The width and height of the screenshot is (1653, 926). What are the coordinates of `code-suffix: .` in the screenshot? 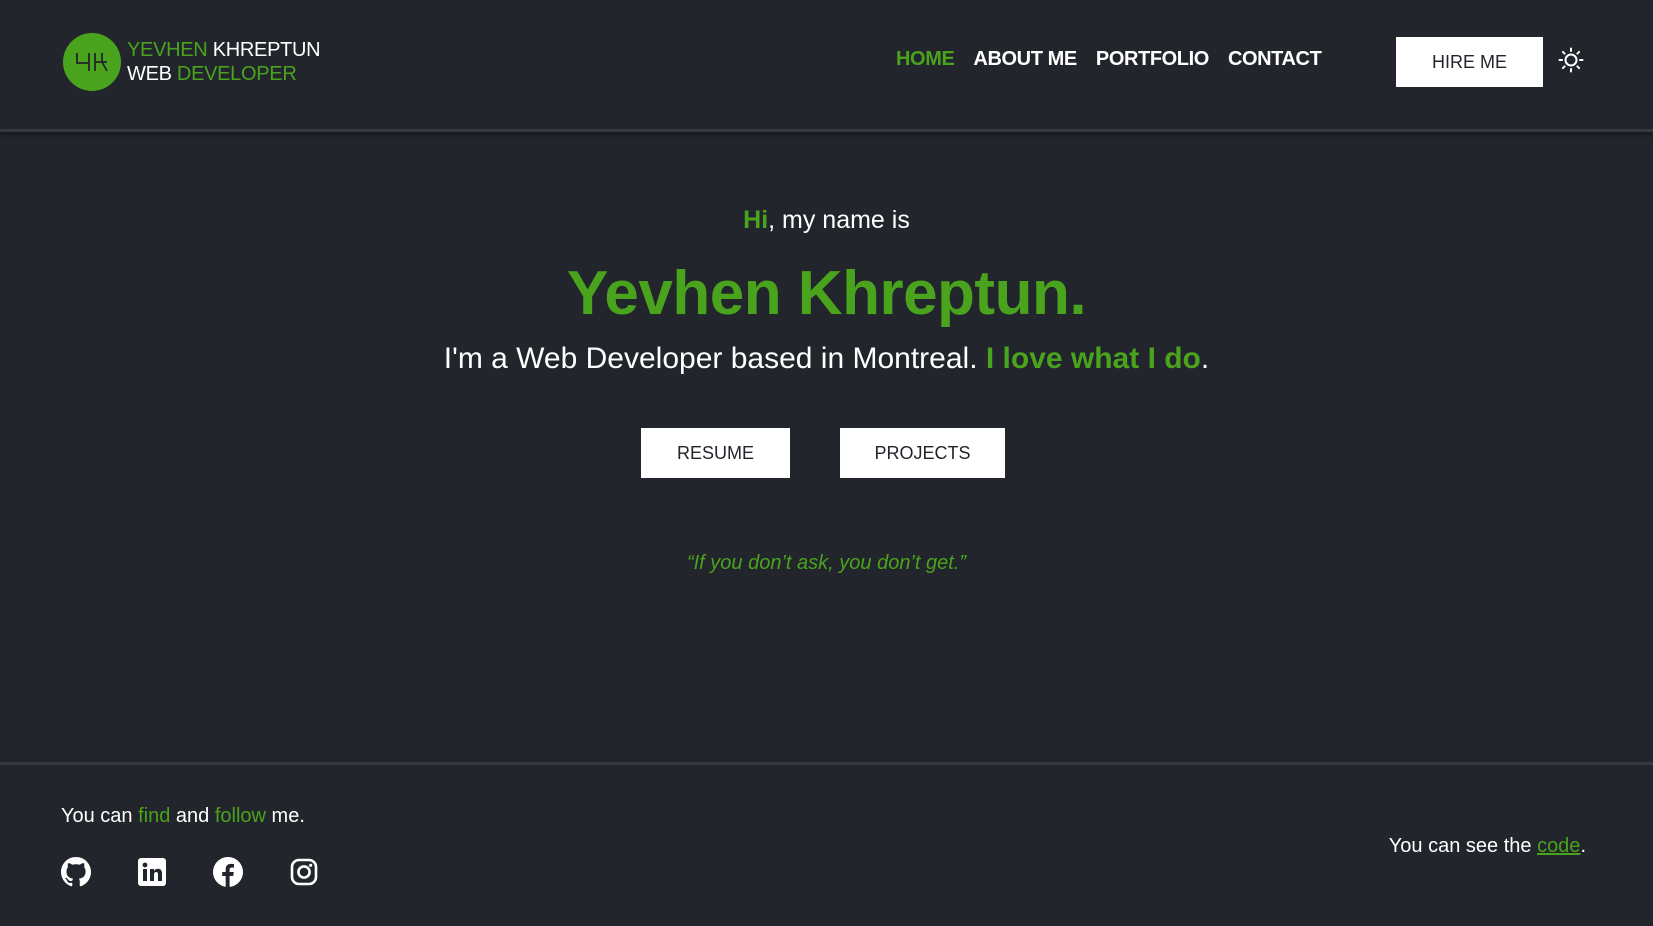 It's located at (1583, 846).